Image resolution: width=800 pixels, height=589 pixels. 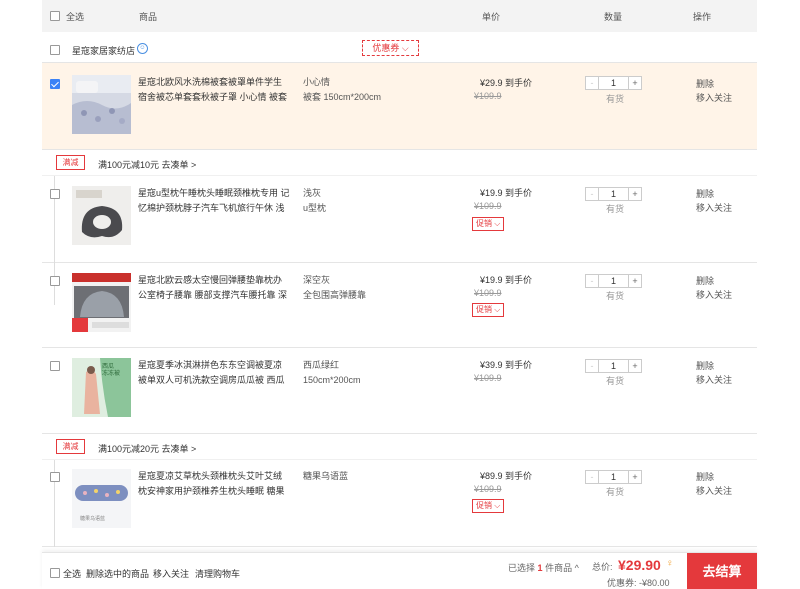 I want to click on shop-name: 星寇家居家纺店, so click(x=103, y=50).